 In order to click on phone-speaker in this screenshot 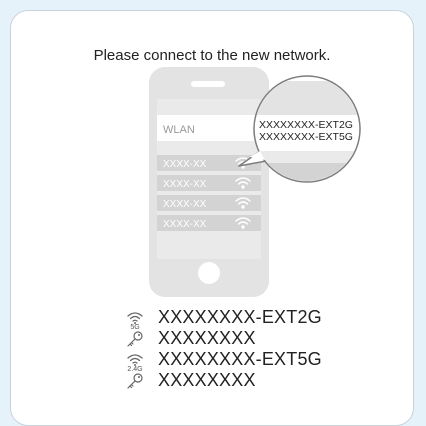, I will do `click(208, 84)`.